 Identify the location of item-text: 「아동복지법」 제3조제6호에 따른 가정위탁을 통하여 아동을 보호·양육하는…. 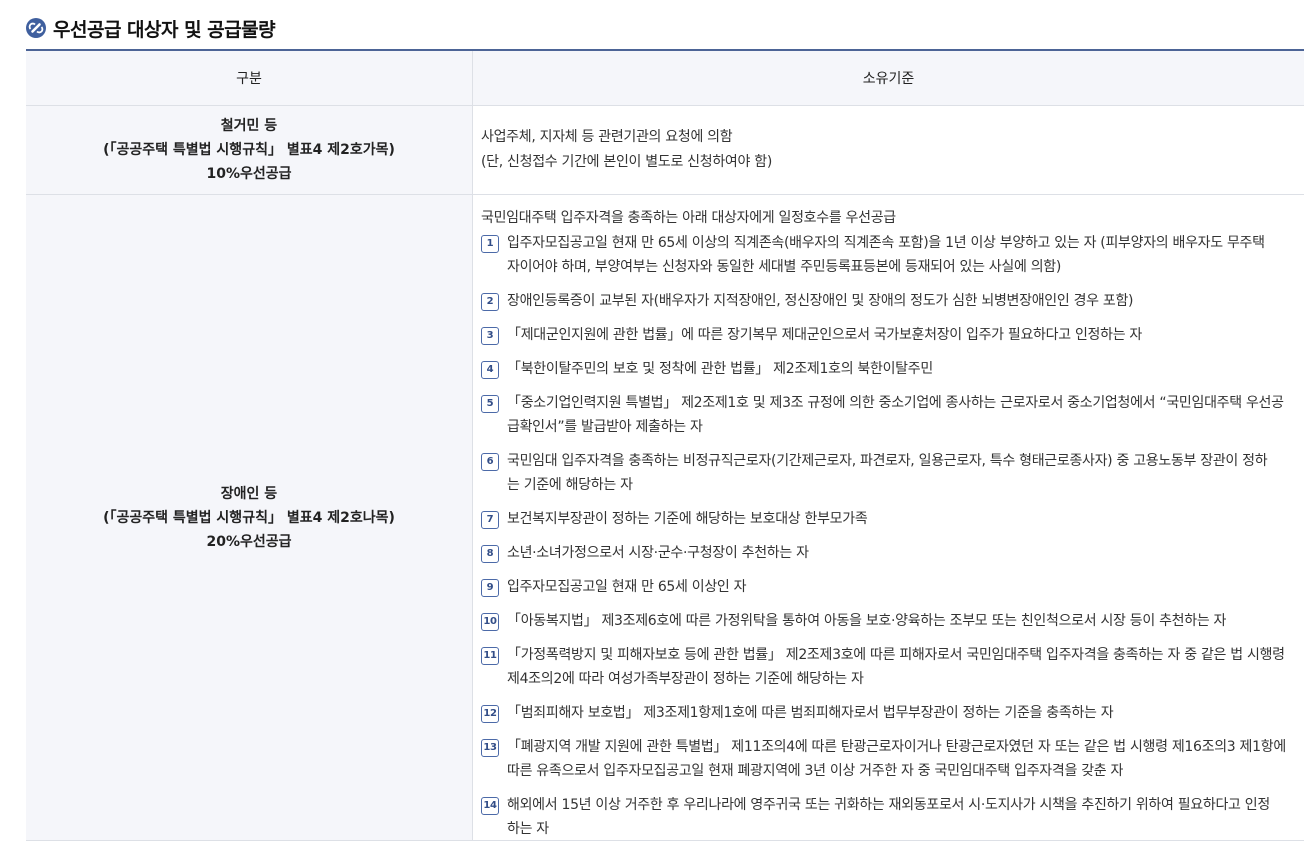
(905, 621).